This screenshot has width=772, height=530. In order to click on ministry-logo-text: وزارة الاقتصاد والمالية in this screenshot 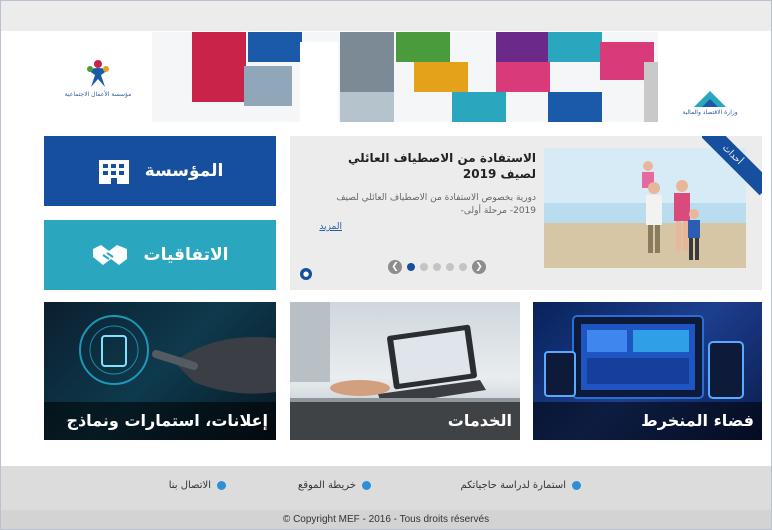, I will do `click(710, 112)`.